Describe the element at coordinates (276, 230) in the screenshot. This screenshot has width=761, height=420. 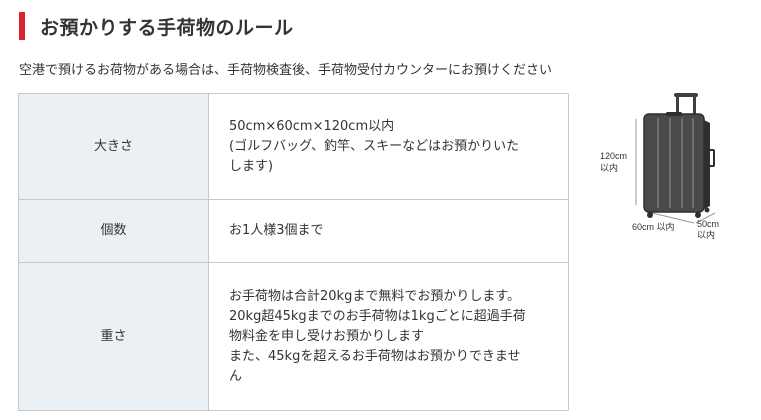
I see `value-line: お1人様3個まで` at that location.